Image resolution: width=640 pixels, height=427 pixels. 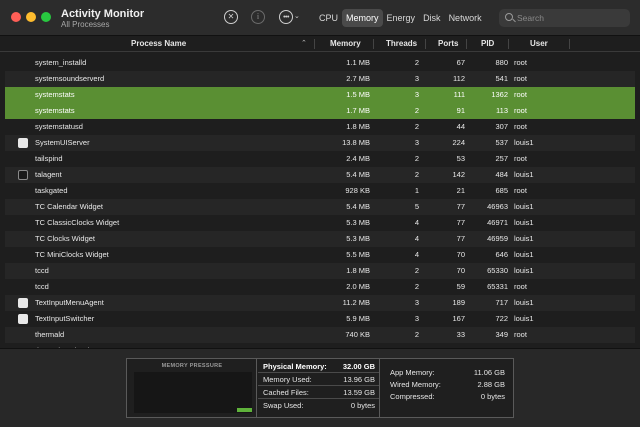 I want to click on column-header-threads: Threads, so click(x=401, y=44).